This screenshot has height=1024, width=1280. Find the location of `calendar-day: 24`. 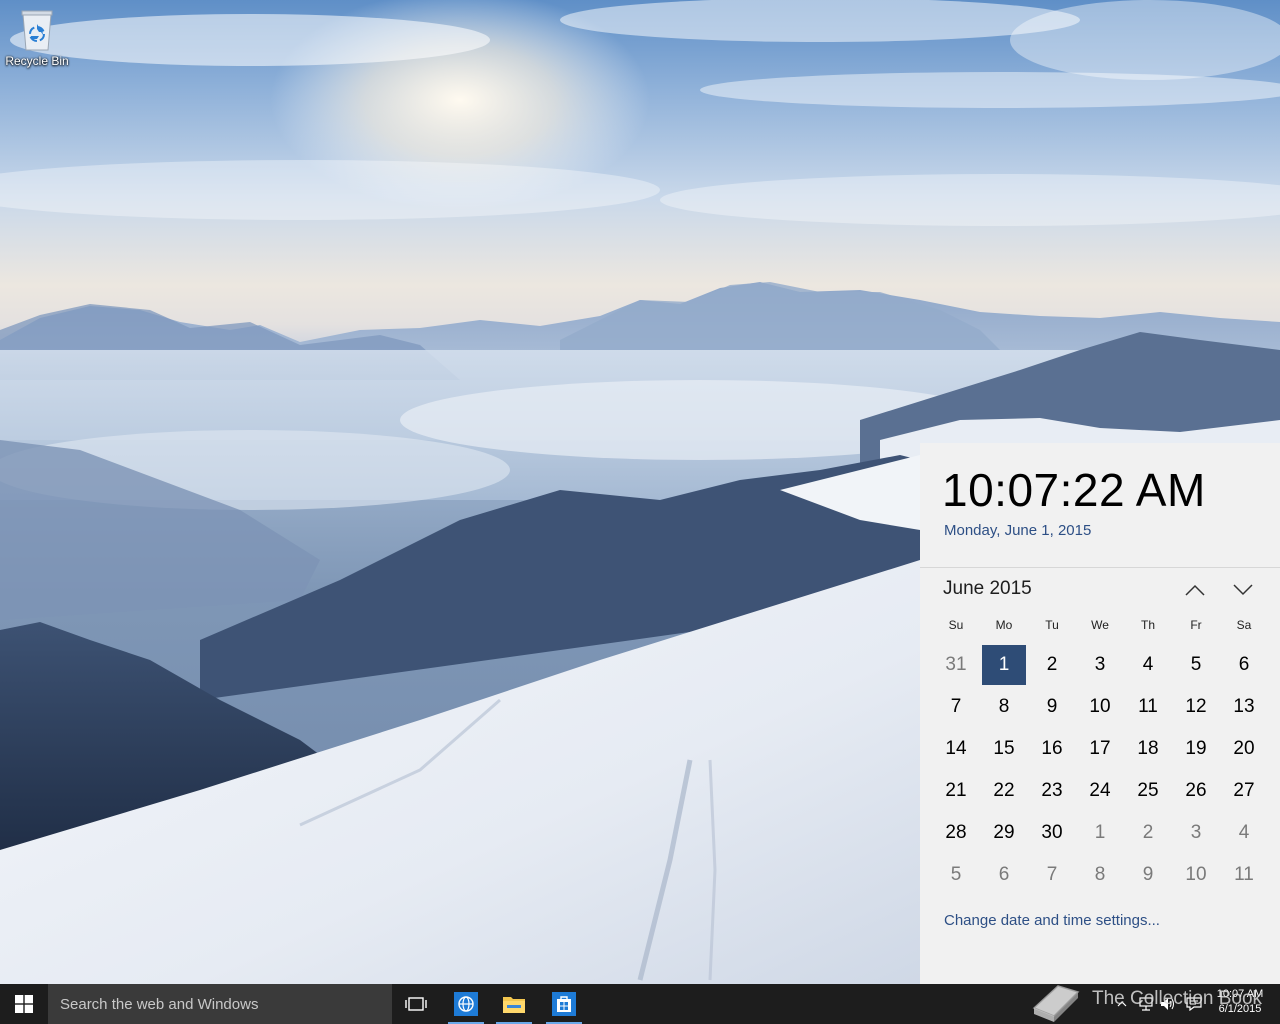

calendar-day: 24 is located at coordinates (1100, 791).